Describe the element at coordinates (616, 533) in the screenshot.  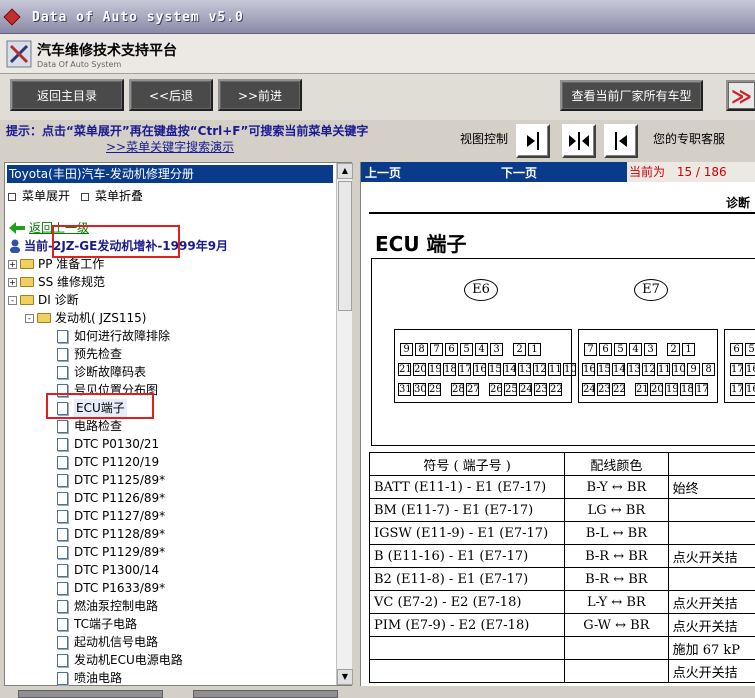
I see `wire-color-cell: B-L ↔ BR` at that location.